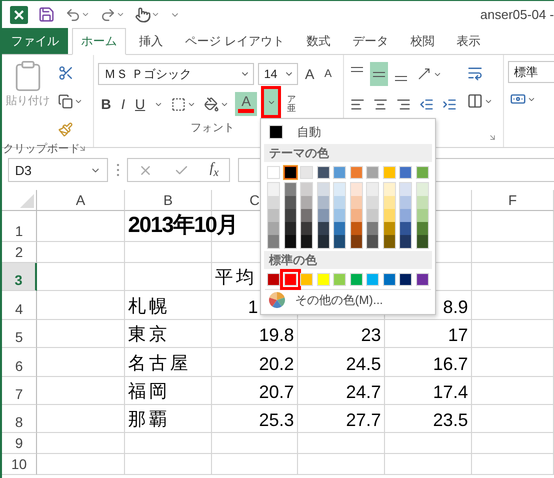  Describe the element at coordinates (19, 334) in the screenshot. I see `row-header: 5` at that location.